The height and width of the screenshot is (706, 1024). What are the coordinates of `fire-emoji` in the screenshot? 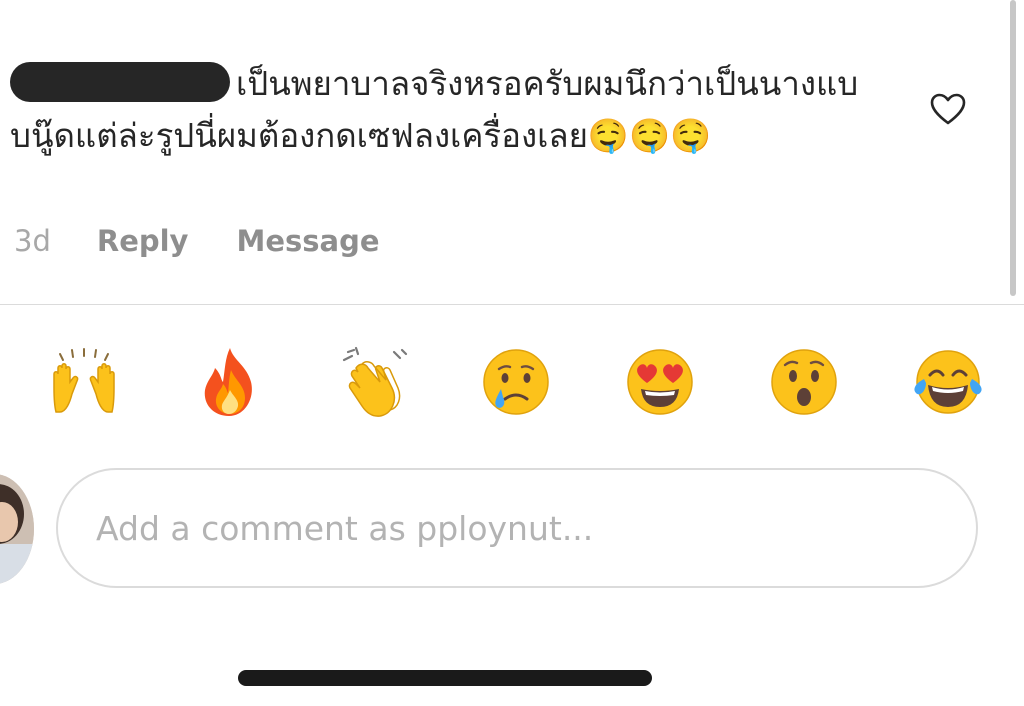 It's located at (230, 382).